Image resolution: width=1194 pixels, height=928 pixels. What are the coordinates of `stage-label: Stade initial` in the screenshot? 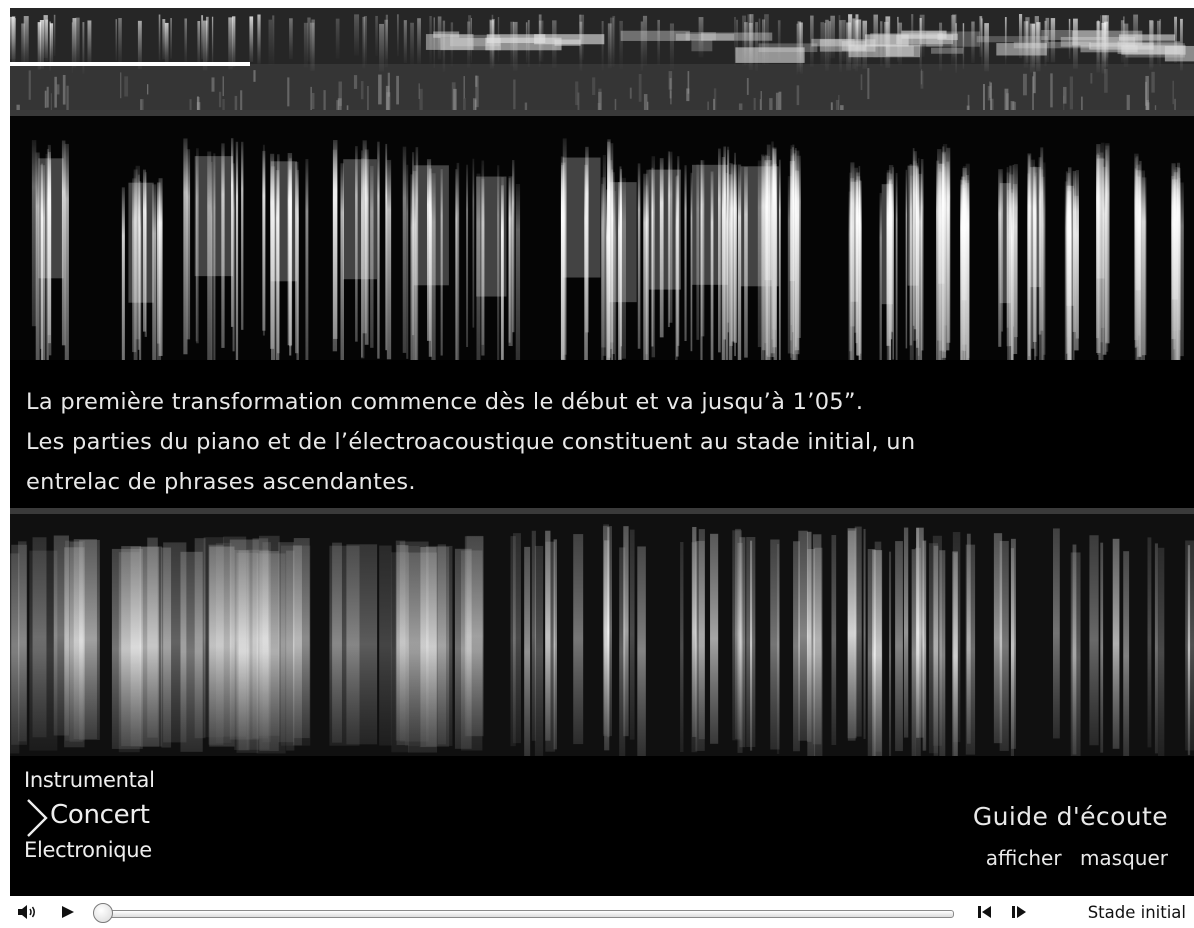 It's located at (1136, 912).